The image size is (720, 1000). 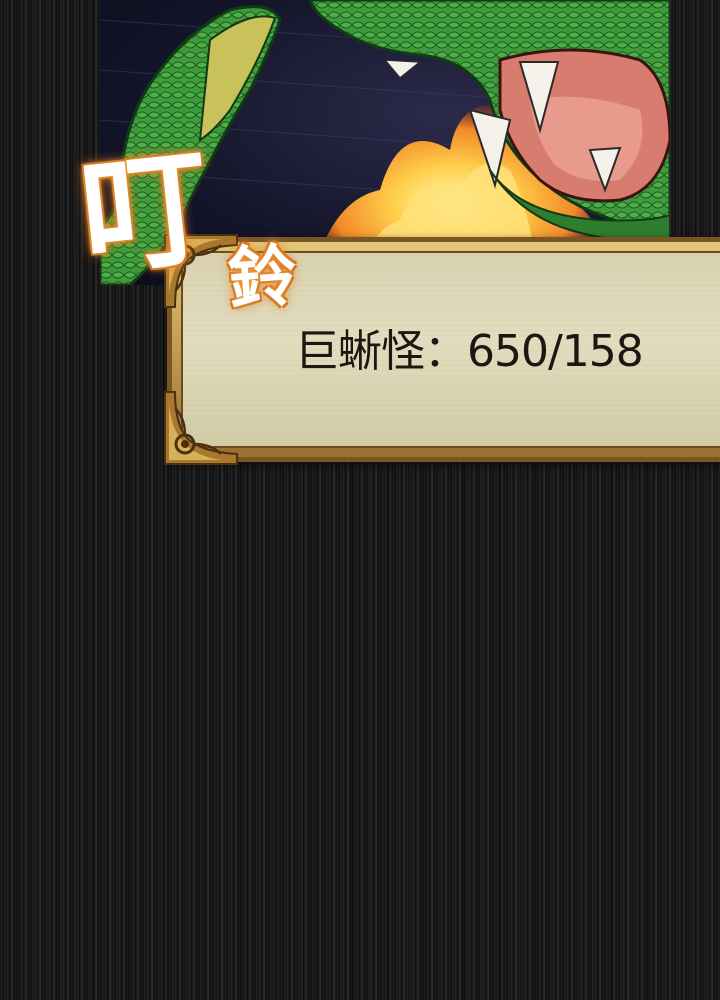 What do you see at coordinates (201, 428) in the screenshot?
I see `ornament-corner-icon` at bounding box center [201, 428].